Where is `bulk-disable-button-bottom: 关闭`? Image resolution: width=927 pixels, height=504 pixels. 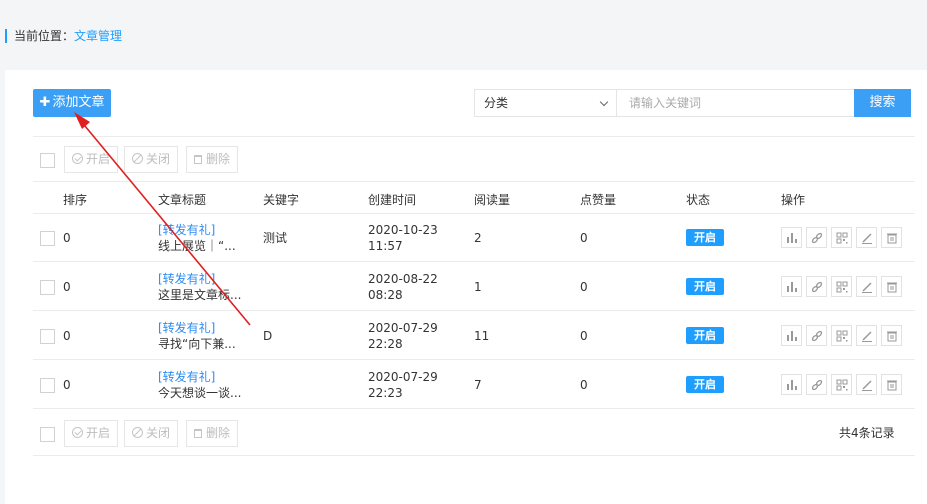
bulk-disable-button-bottom: 关闭 is located at coordinates (151, 433).